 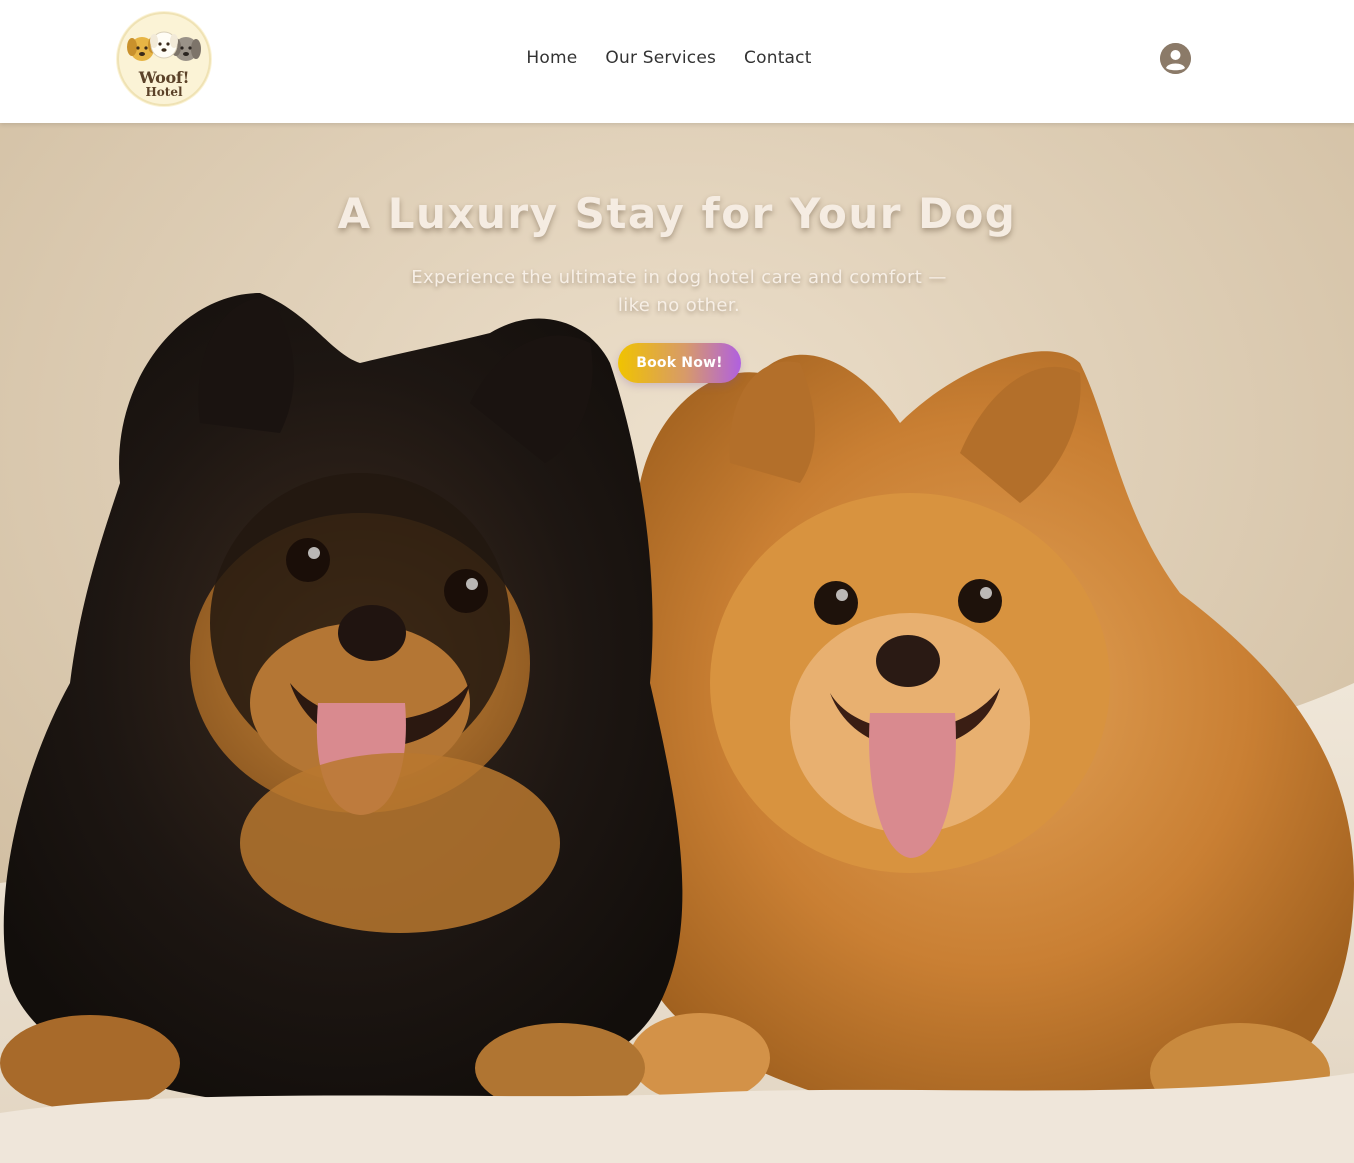 I want to click on hero-title: A Luxury Stay for Your Dog, so click(x=677, y=213).